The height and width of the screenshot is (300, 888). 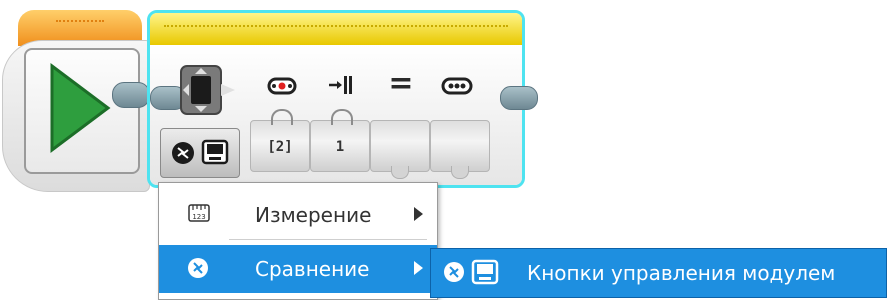 What do you see at coordinates (336, 29) in the screenshot?
I see `compare-block-header` at bounding box center [336, 29].